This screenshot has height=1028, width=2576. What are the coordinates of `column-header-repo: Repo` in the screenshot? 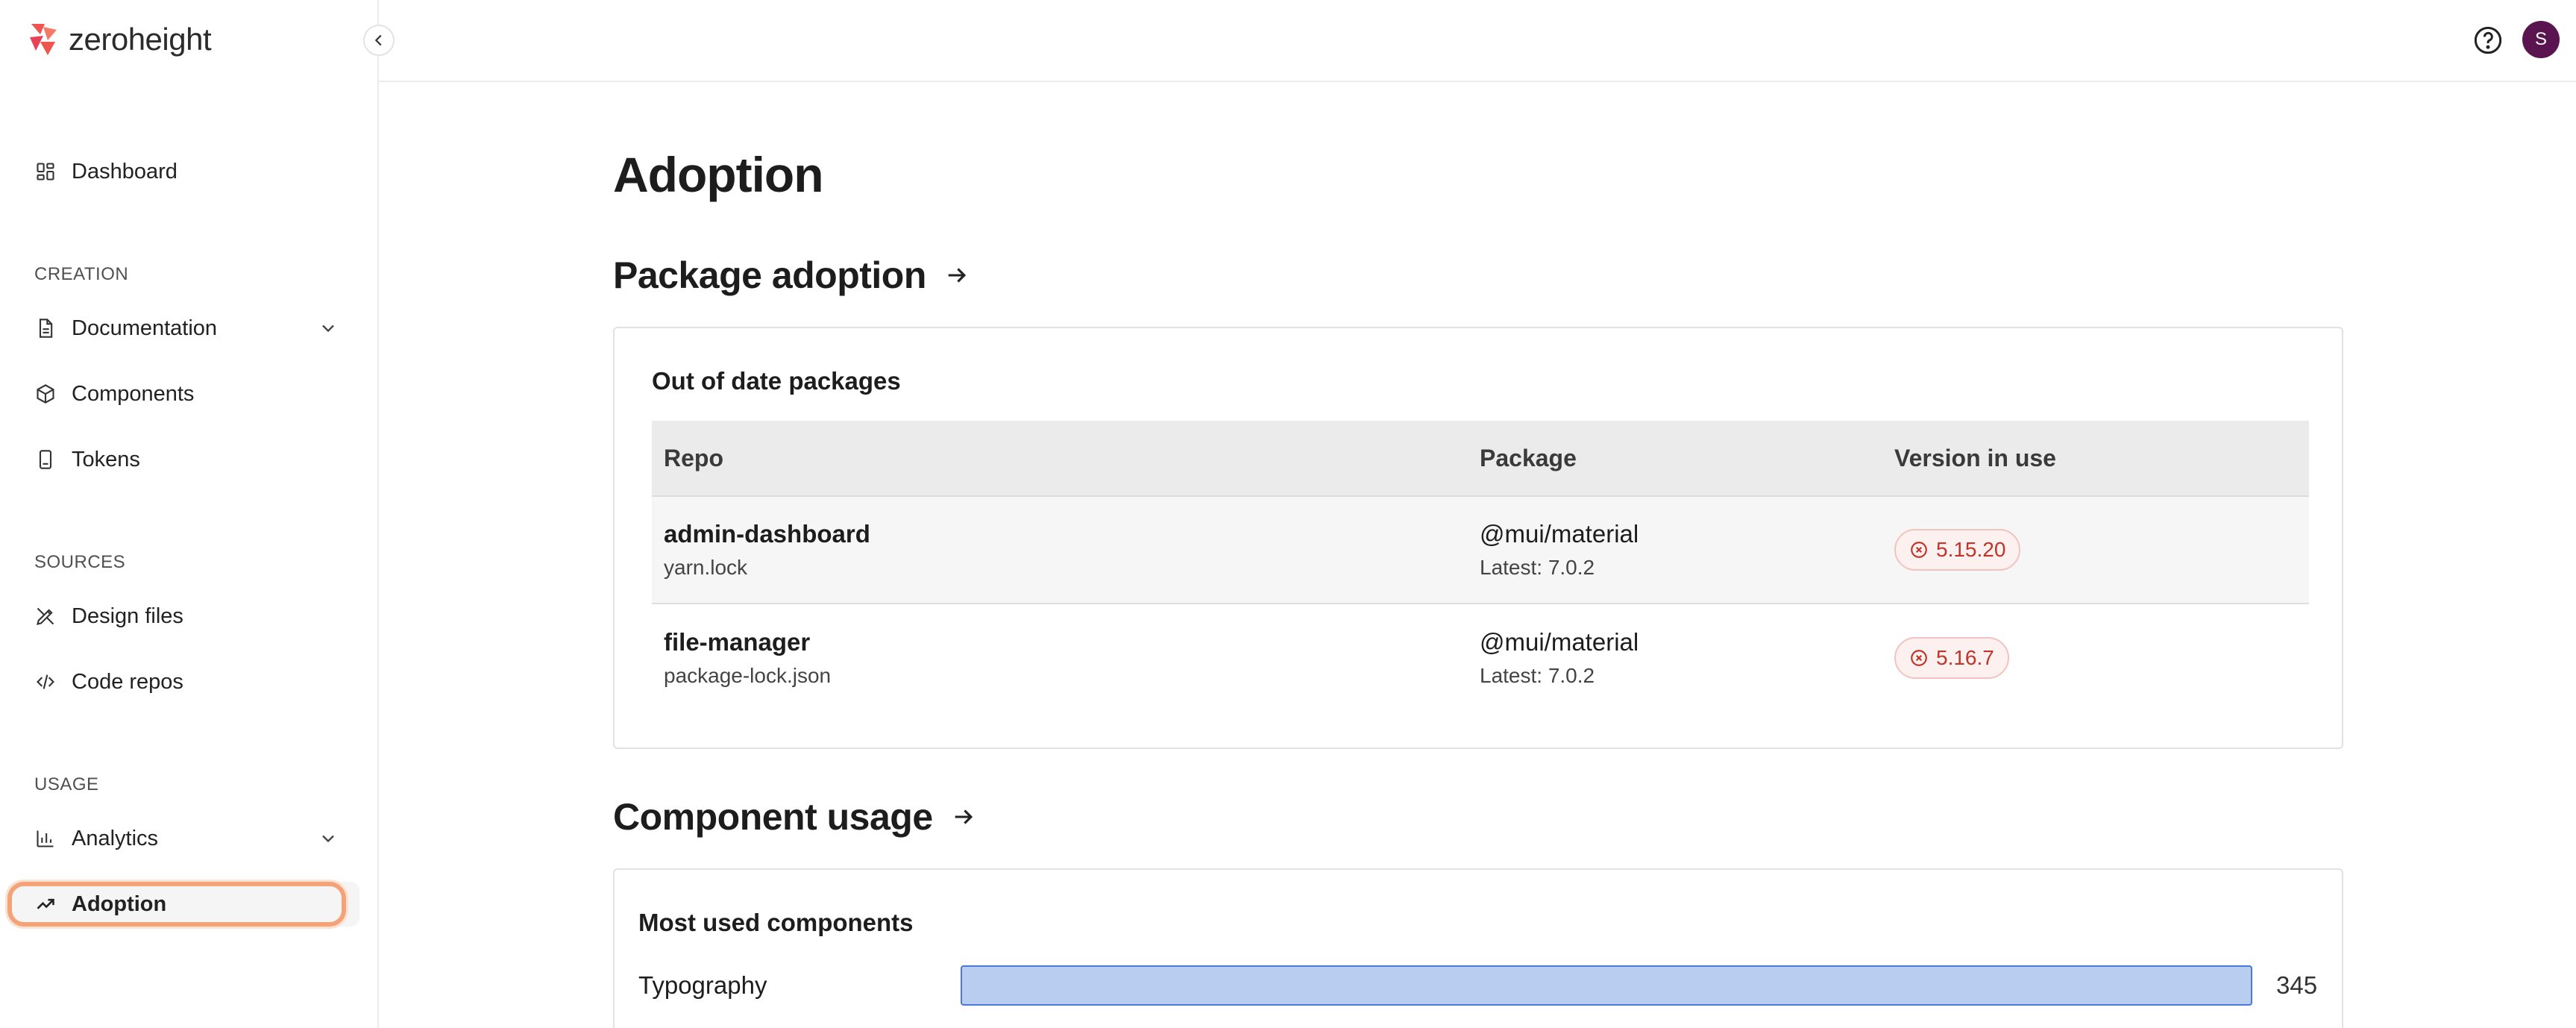 It's located at (694, 457).